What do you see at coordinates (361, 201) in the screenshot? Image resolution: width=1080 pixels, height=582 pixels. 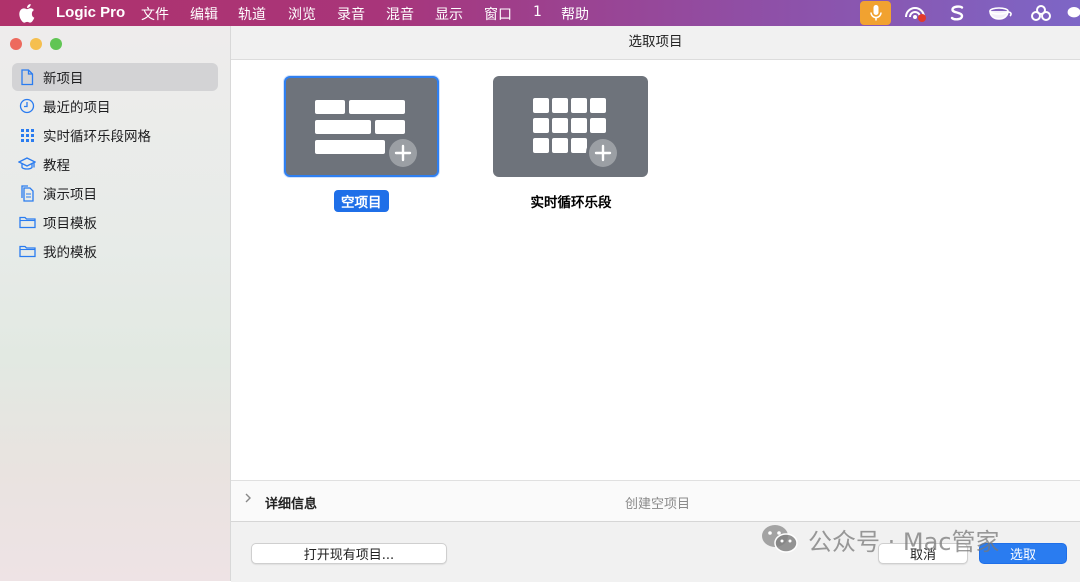 I see `template-empty-project-label: 空项目` at bounding box center [361, 201].